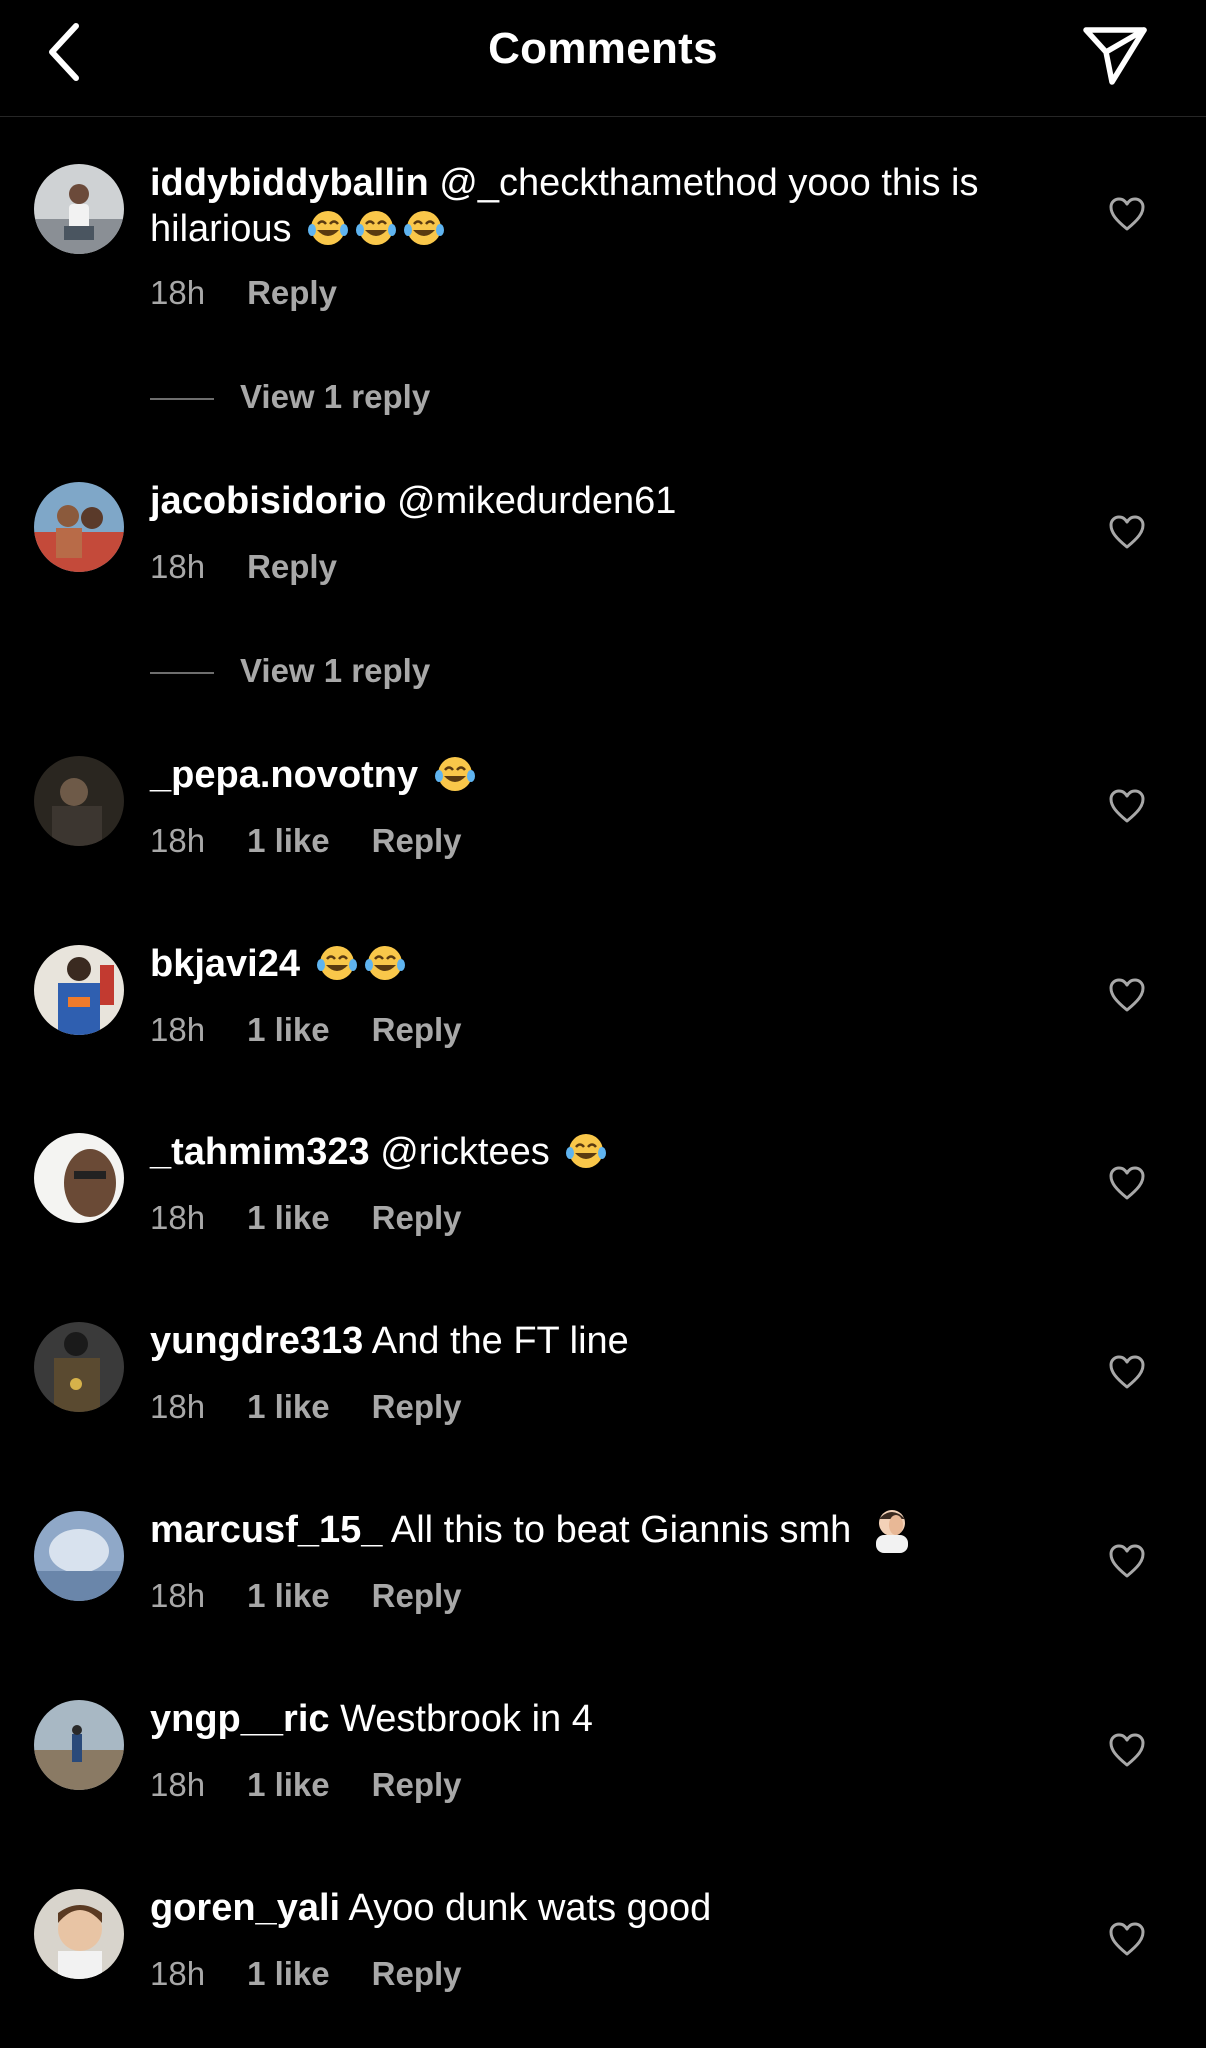  Describe the element at coordinates (245, 1908) in the screenshot. I see `comment-username: goren_yali` at that location.